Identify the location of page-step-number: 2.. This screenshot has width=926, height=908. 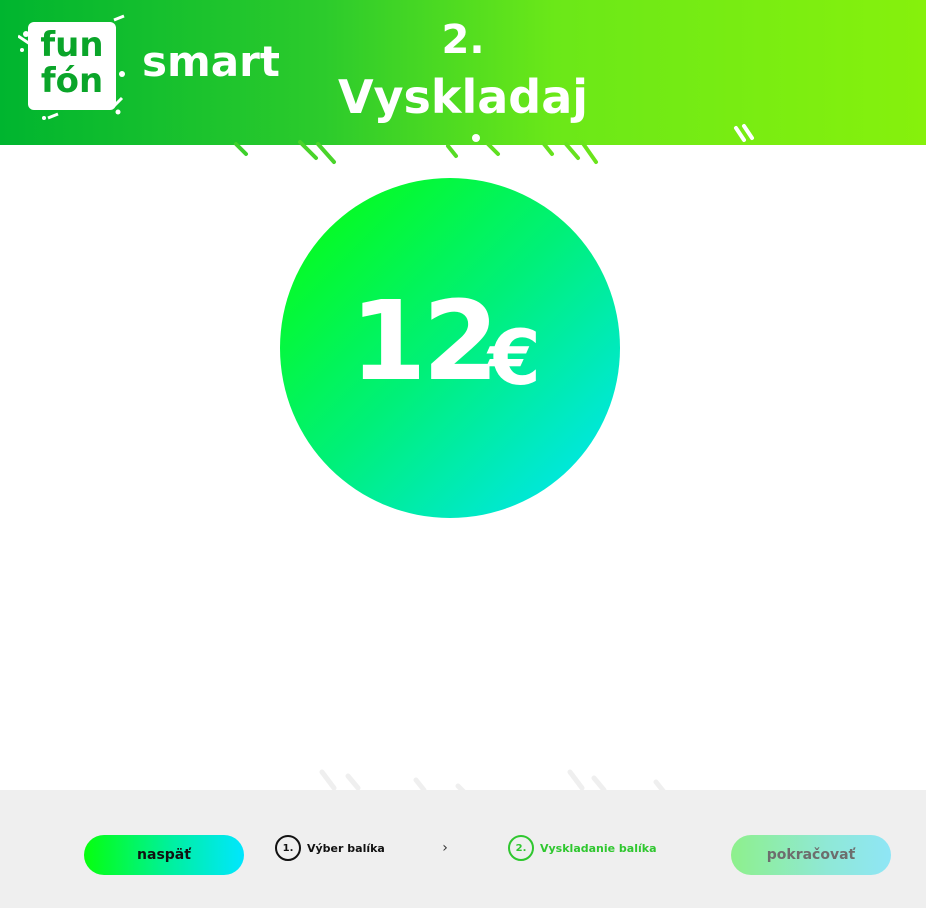
(463, 40).